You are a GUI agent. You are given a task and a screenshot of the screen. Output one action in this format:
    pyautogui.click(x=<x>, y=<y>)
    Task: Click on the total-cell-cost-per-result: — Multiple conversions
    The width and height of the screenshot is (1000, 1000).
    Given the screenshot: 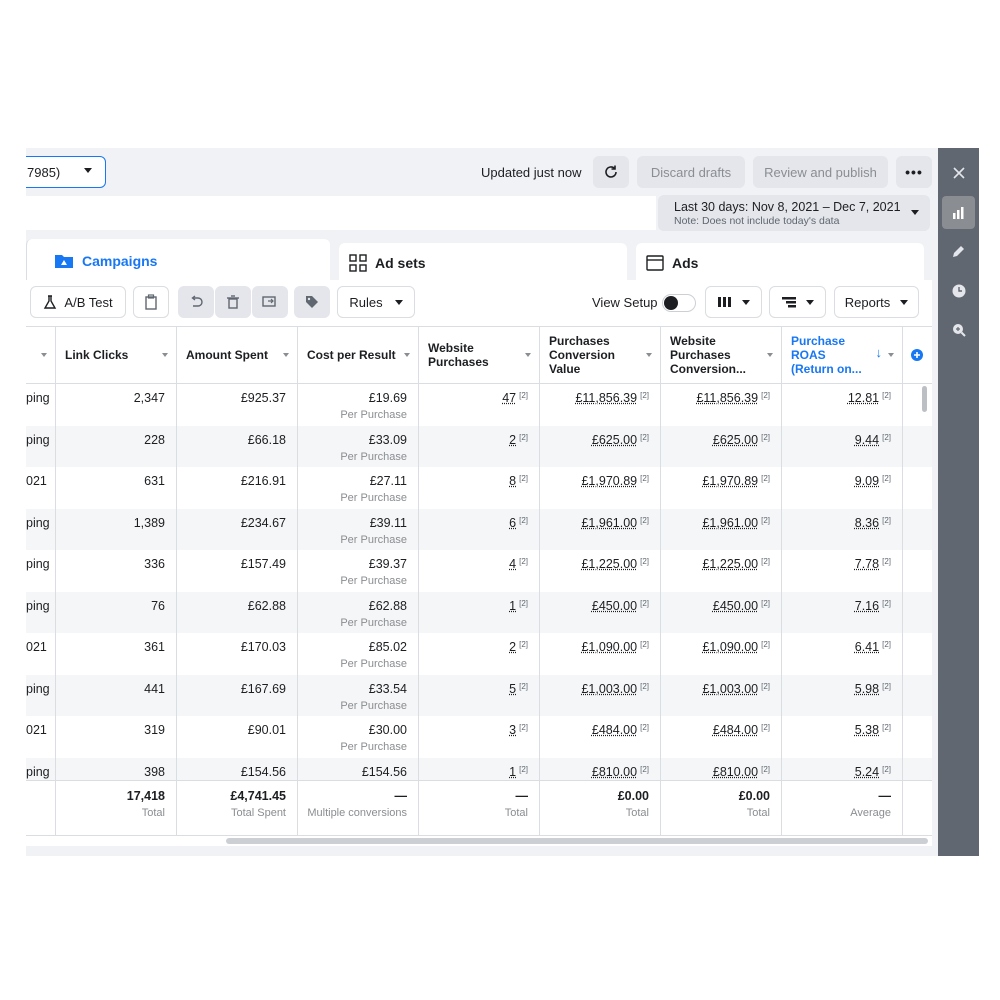 What is the action you would take?
    pyautogui.click(x=358, y=808)
    